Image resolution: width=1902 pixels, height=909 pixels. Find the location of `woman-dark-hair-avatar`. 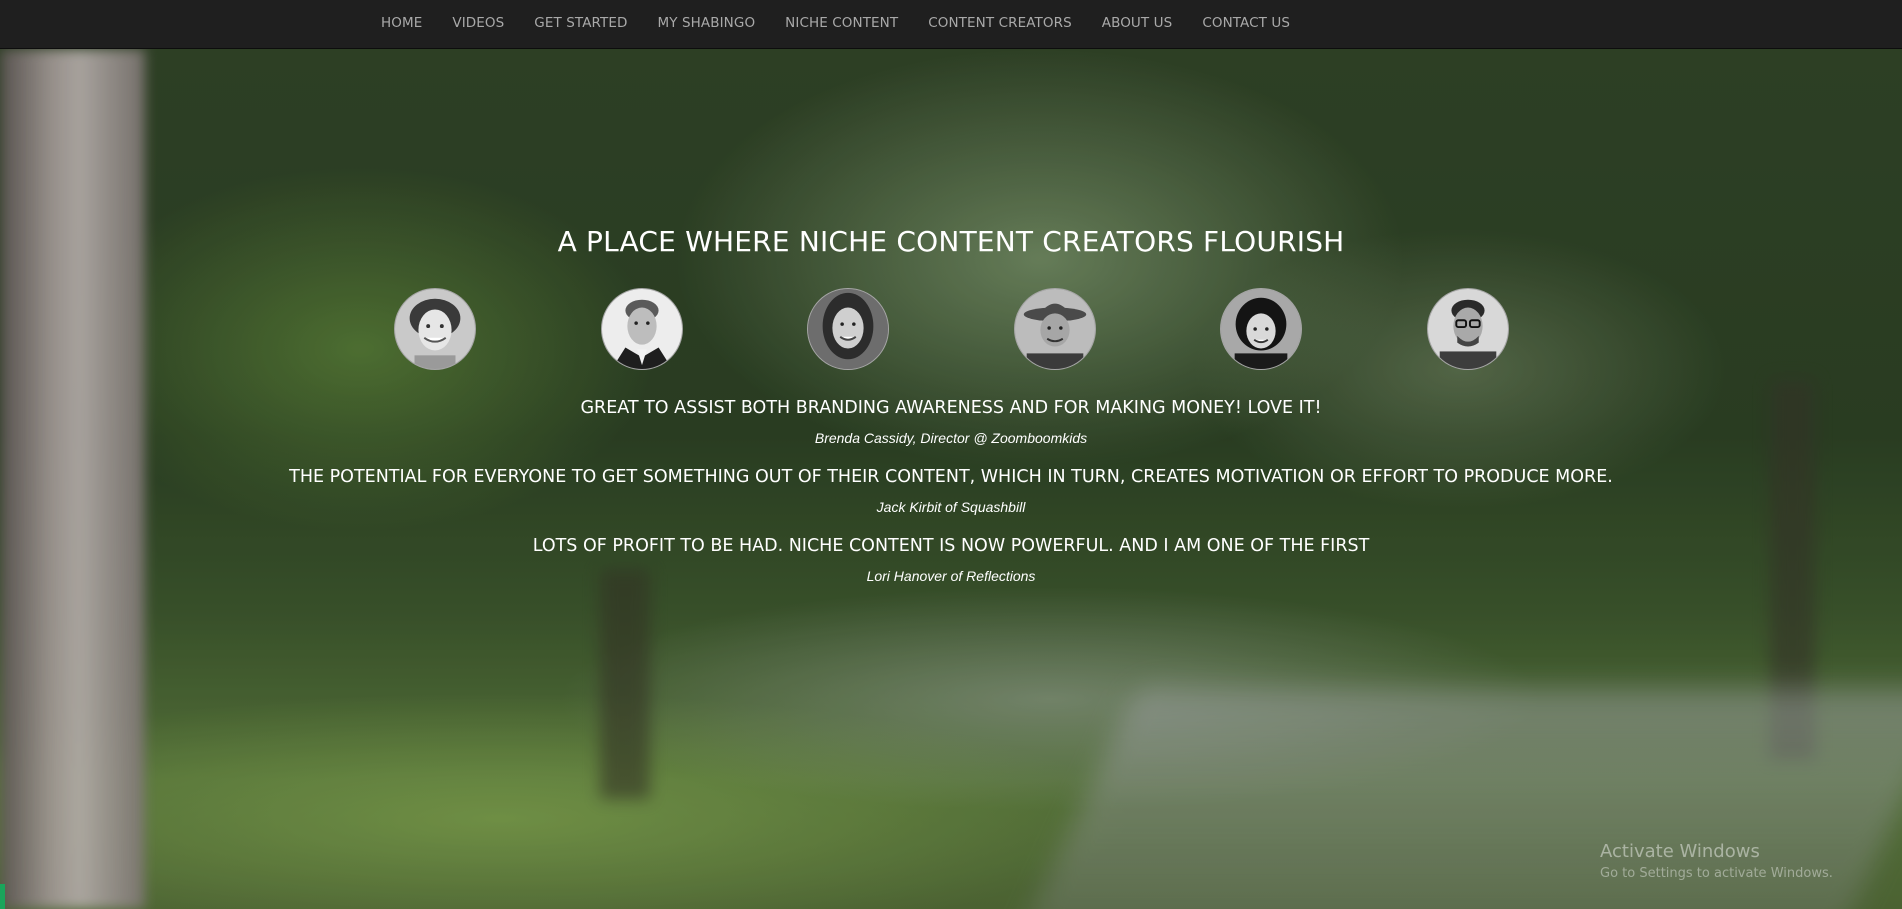

woman-dark-hair-avatar is located at coordinates (1261, 329).